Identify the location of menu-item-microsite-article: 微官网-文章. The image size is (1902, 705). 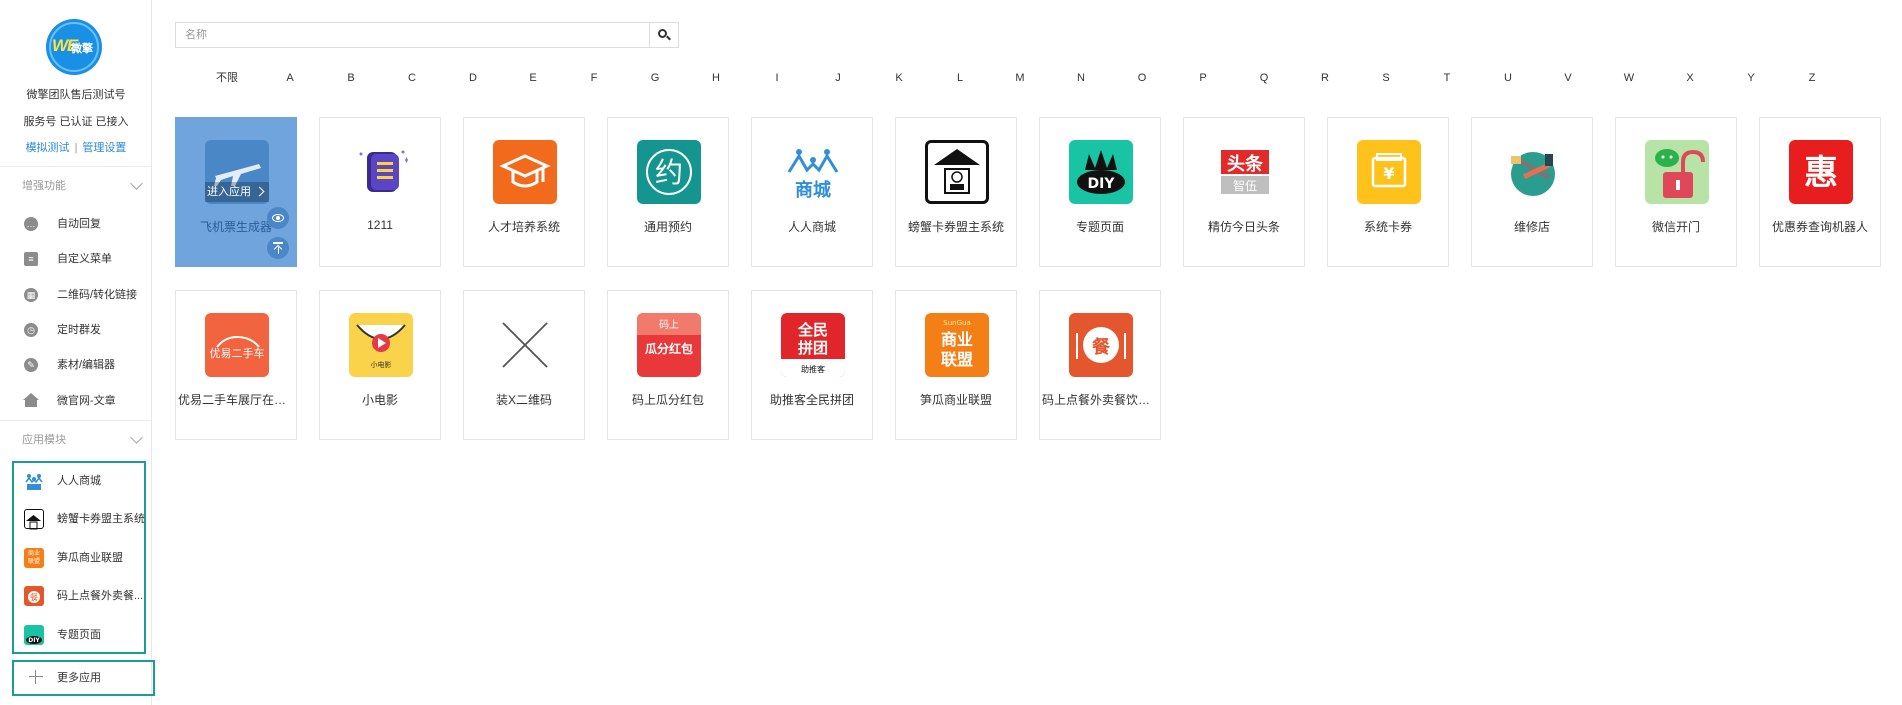
(75, 401).